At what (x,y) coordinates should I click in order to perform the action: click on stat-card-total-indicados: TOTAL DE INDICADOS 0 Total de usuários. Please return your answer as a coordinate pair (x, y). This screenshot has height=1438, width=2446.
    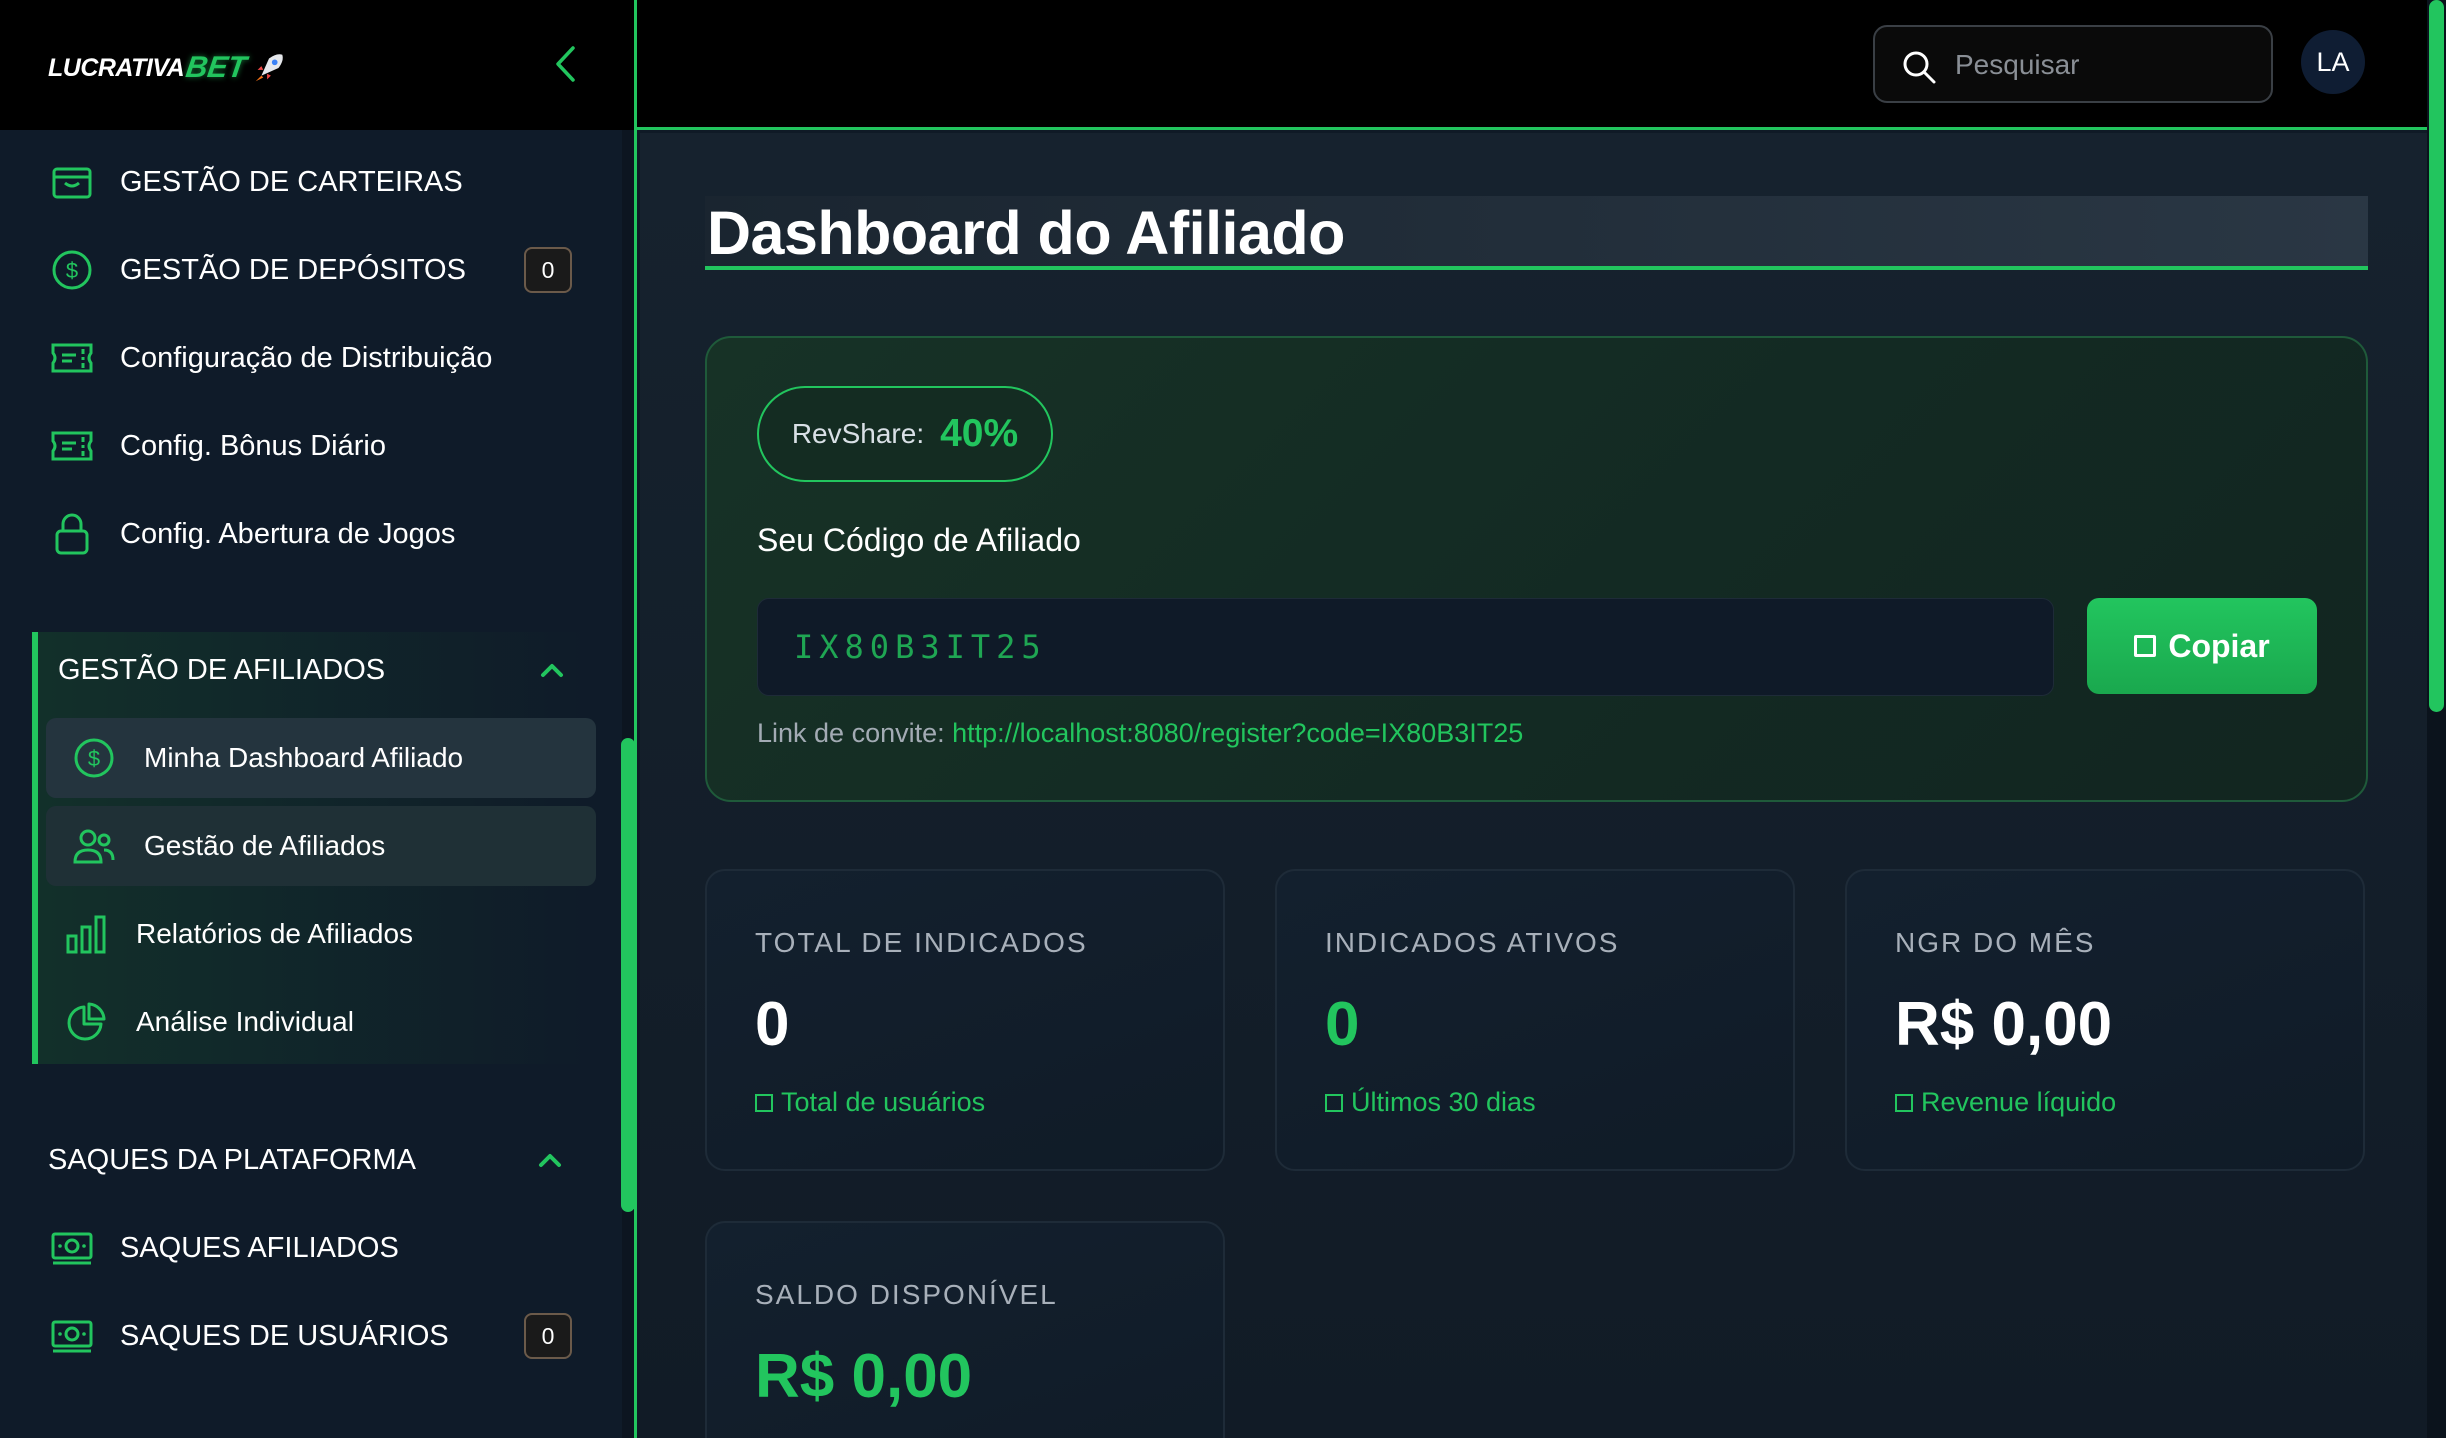
    Looking at the image, I should click on (965, 1020).